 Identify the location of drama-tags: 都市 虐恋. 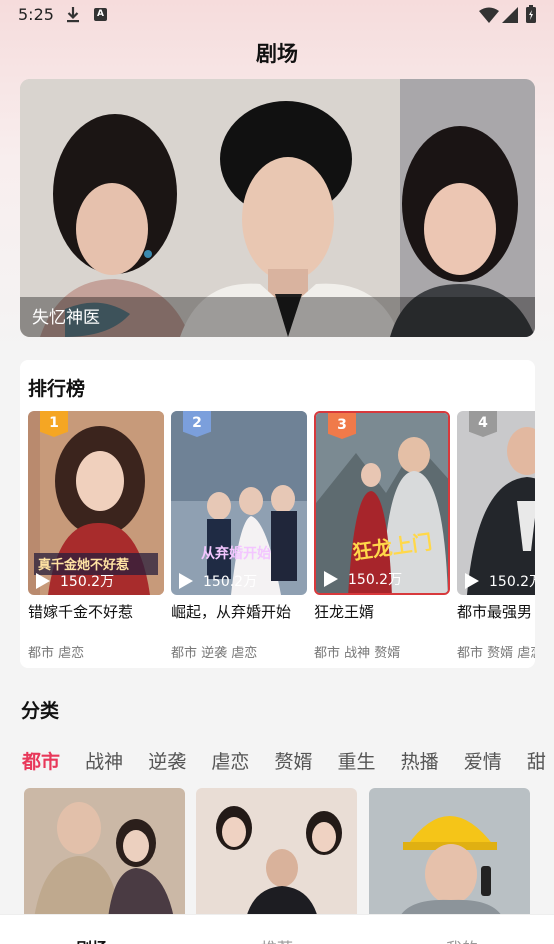
(56, 653).